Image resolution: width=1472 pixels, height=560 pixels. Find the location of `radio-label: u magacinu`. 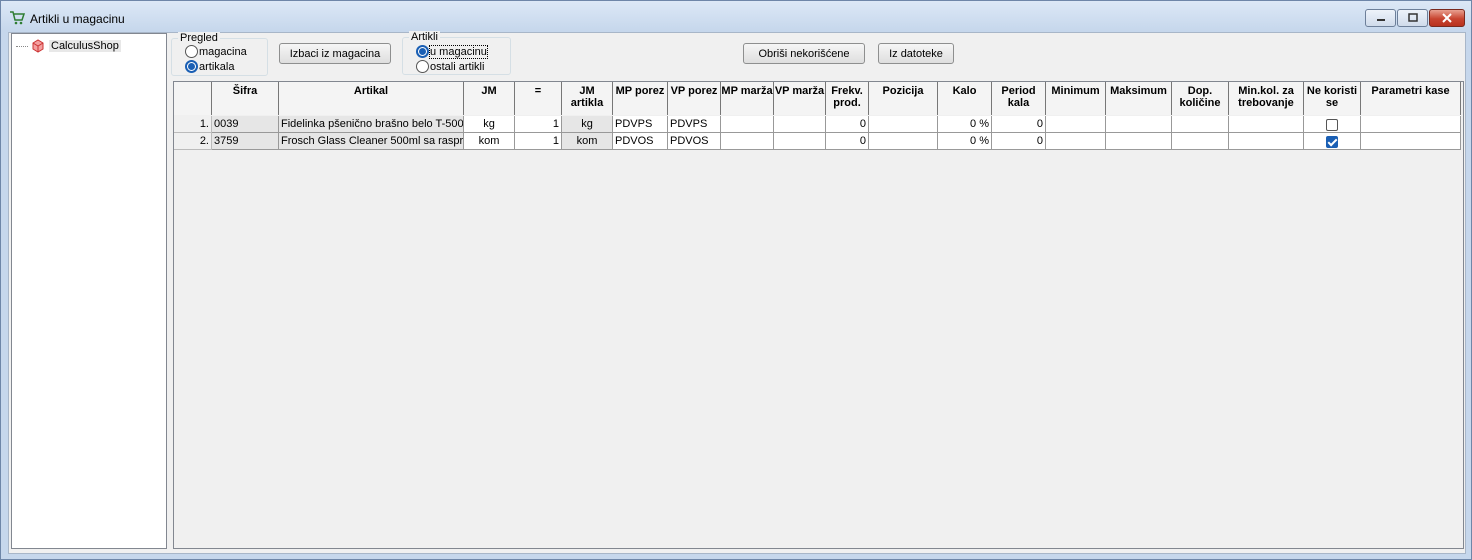

radio-label: u magacinu is located at coordinates (458, 51).